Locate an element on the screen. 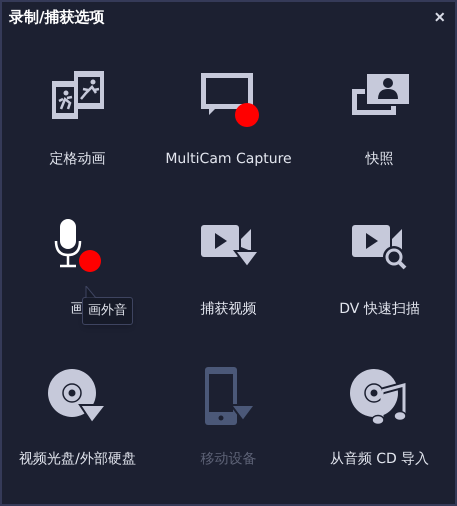  tooltip-pointer-icon is located at coordinates (91, 292).